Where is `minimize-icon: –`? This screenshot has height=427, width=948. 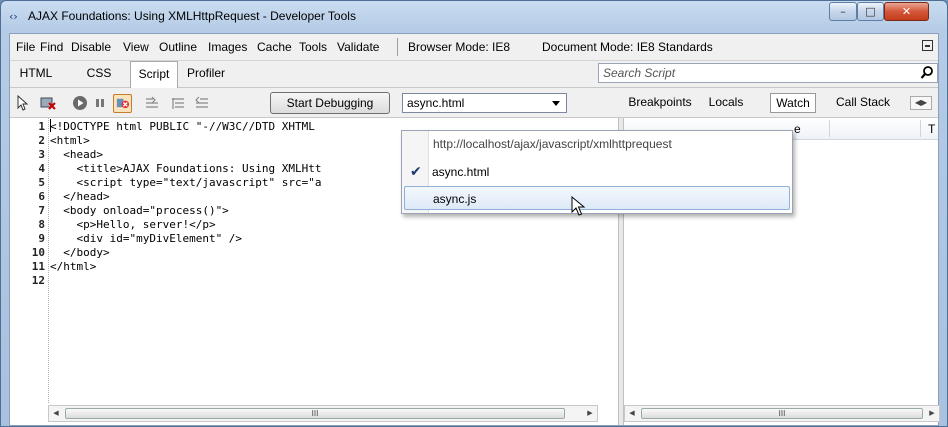 minimize-icon: – is located at coordinates (843, 11).